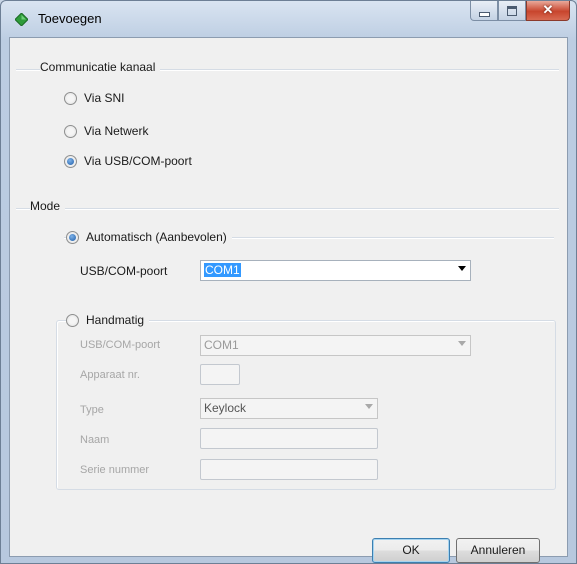 The width and height of the screenshot is (577, 564). Describe the element at coordinates (72, 237) in the screenshot. I see `radio-automatic-control` at that location.